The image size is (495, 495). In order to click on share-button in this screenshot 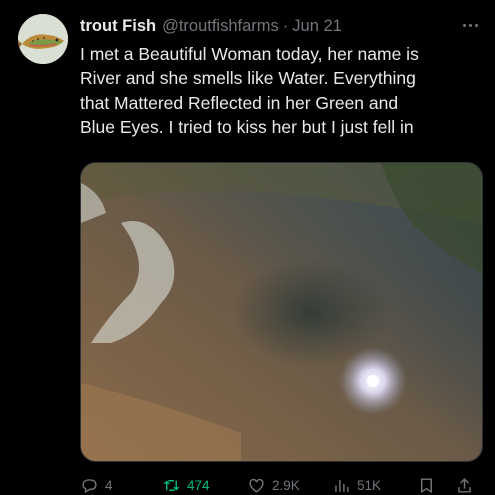, I will do `click(467, 485)`.